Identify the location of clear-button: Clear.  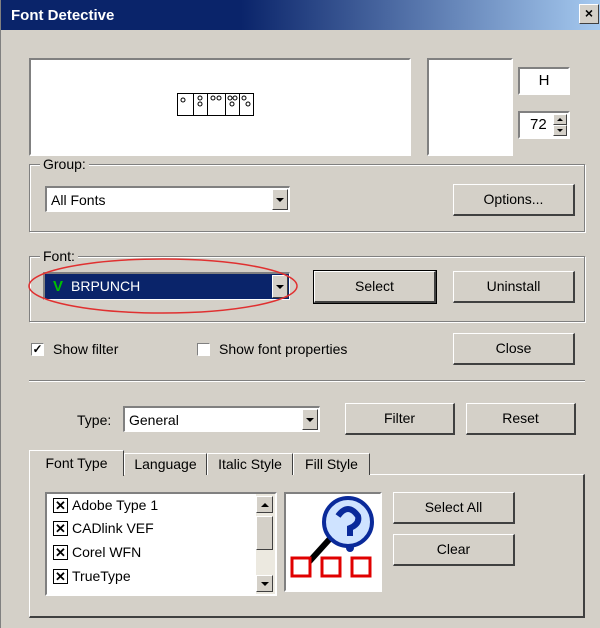
(454, 550).